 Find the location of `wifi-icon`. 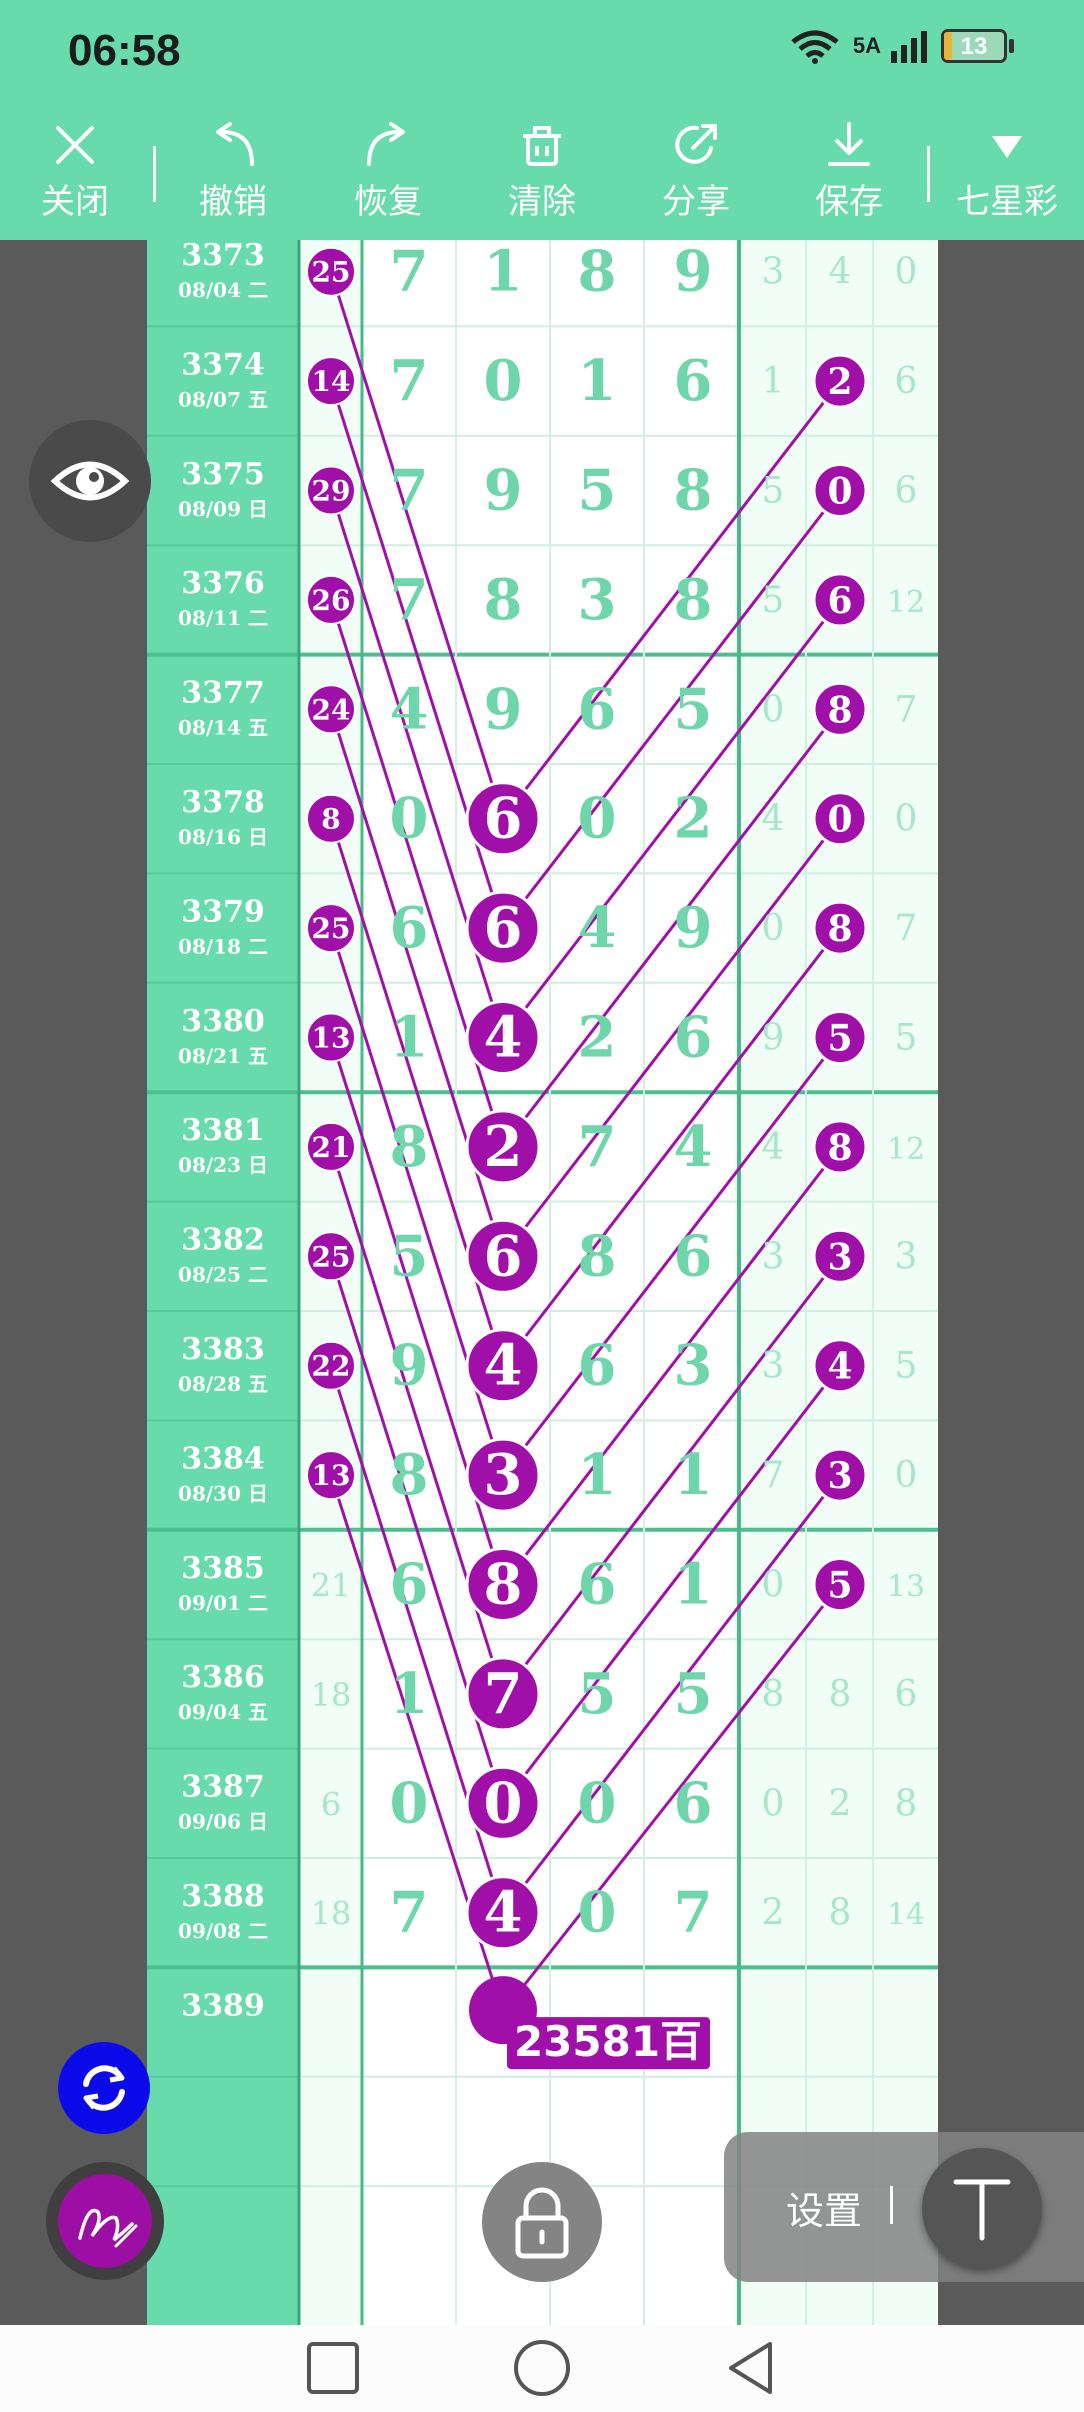

wifi-icon is located at coordinates (815, 47).